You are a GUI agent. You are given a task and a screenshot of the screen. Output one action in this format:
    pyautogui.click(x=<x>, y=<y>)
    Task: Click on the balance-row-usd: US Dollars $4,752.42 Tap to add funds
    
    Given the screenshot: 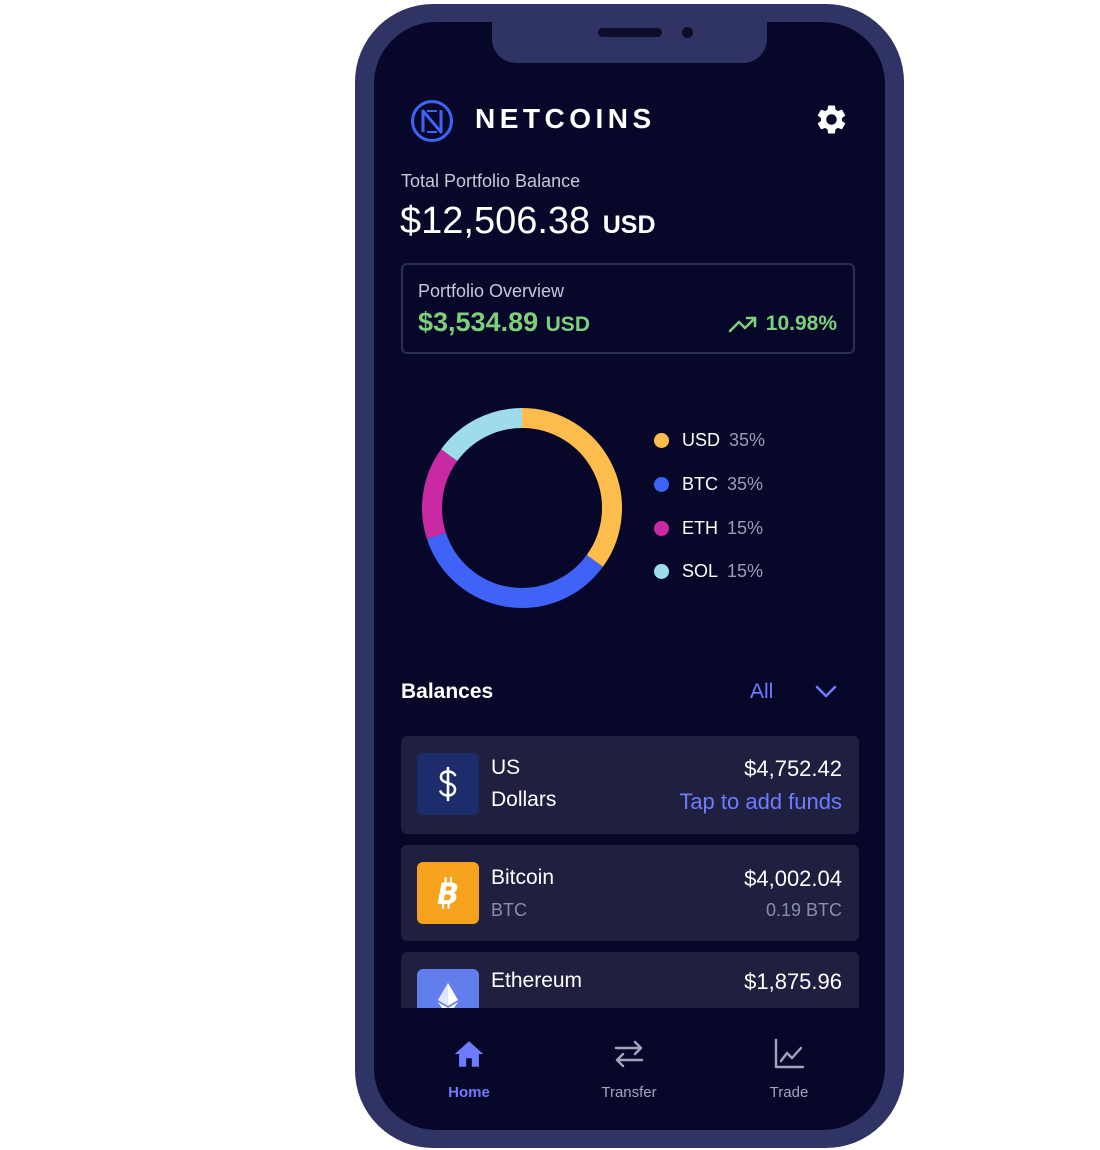 What is the action you would take?
    pyautogui.click(x=630, y=785)
    